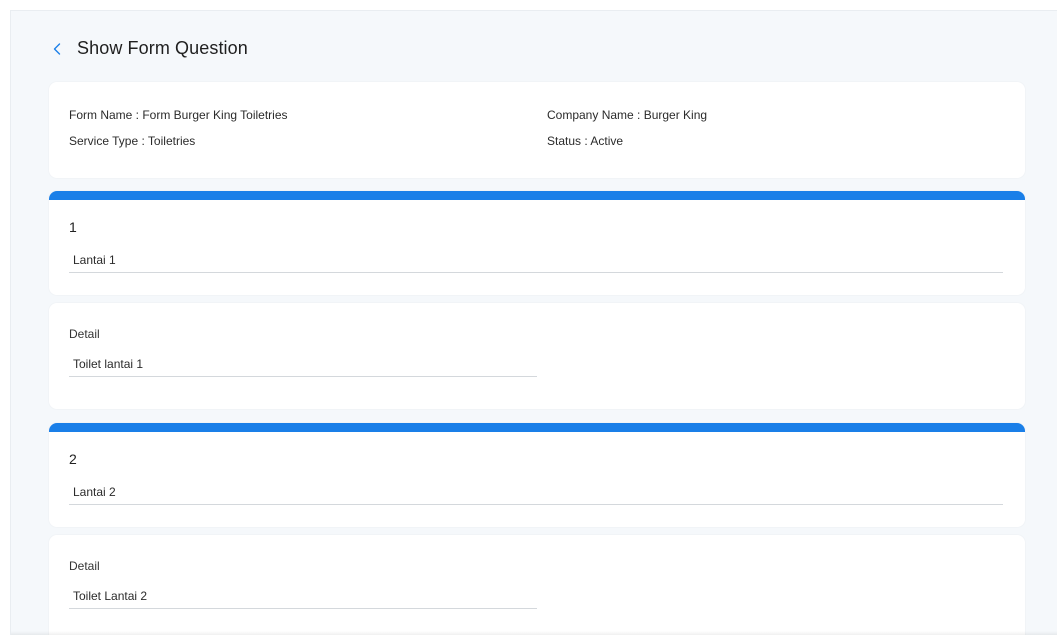 This screenshot has height=635, width=1057. Describe the element at coordinates (627, 115) in the screenshot. I see `company-name-text: Company Name : Burger King` at that location.